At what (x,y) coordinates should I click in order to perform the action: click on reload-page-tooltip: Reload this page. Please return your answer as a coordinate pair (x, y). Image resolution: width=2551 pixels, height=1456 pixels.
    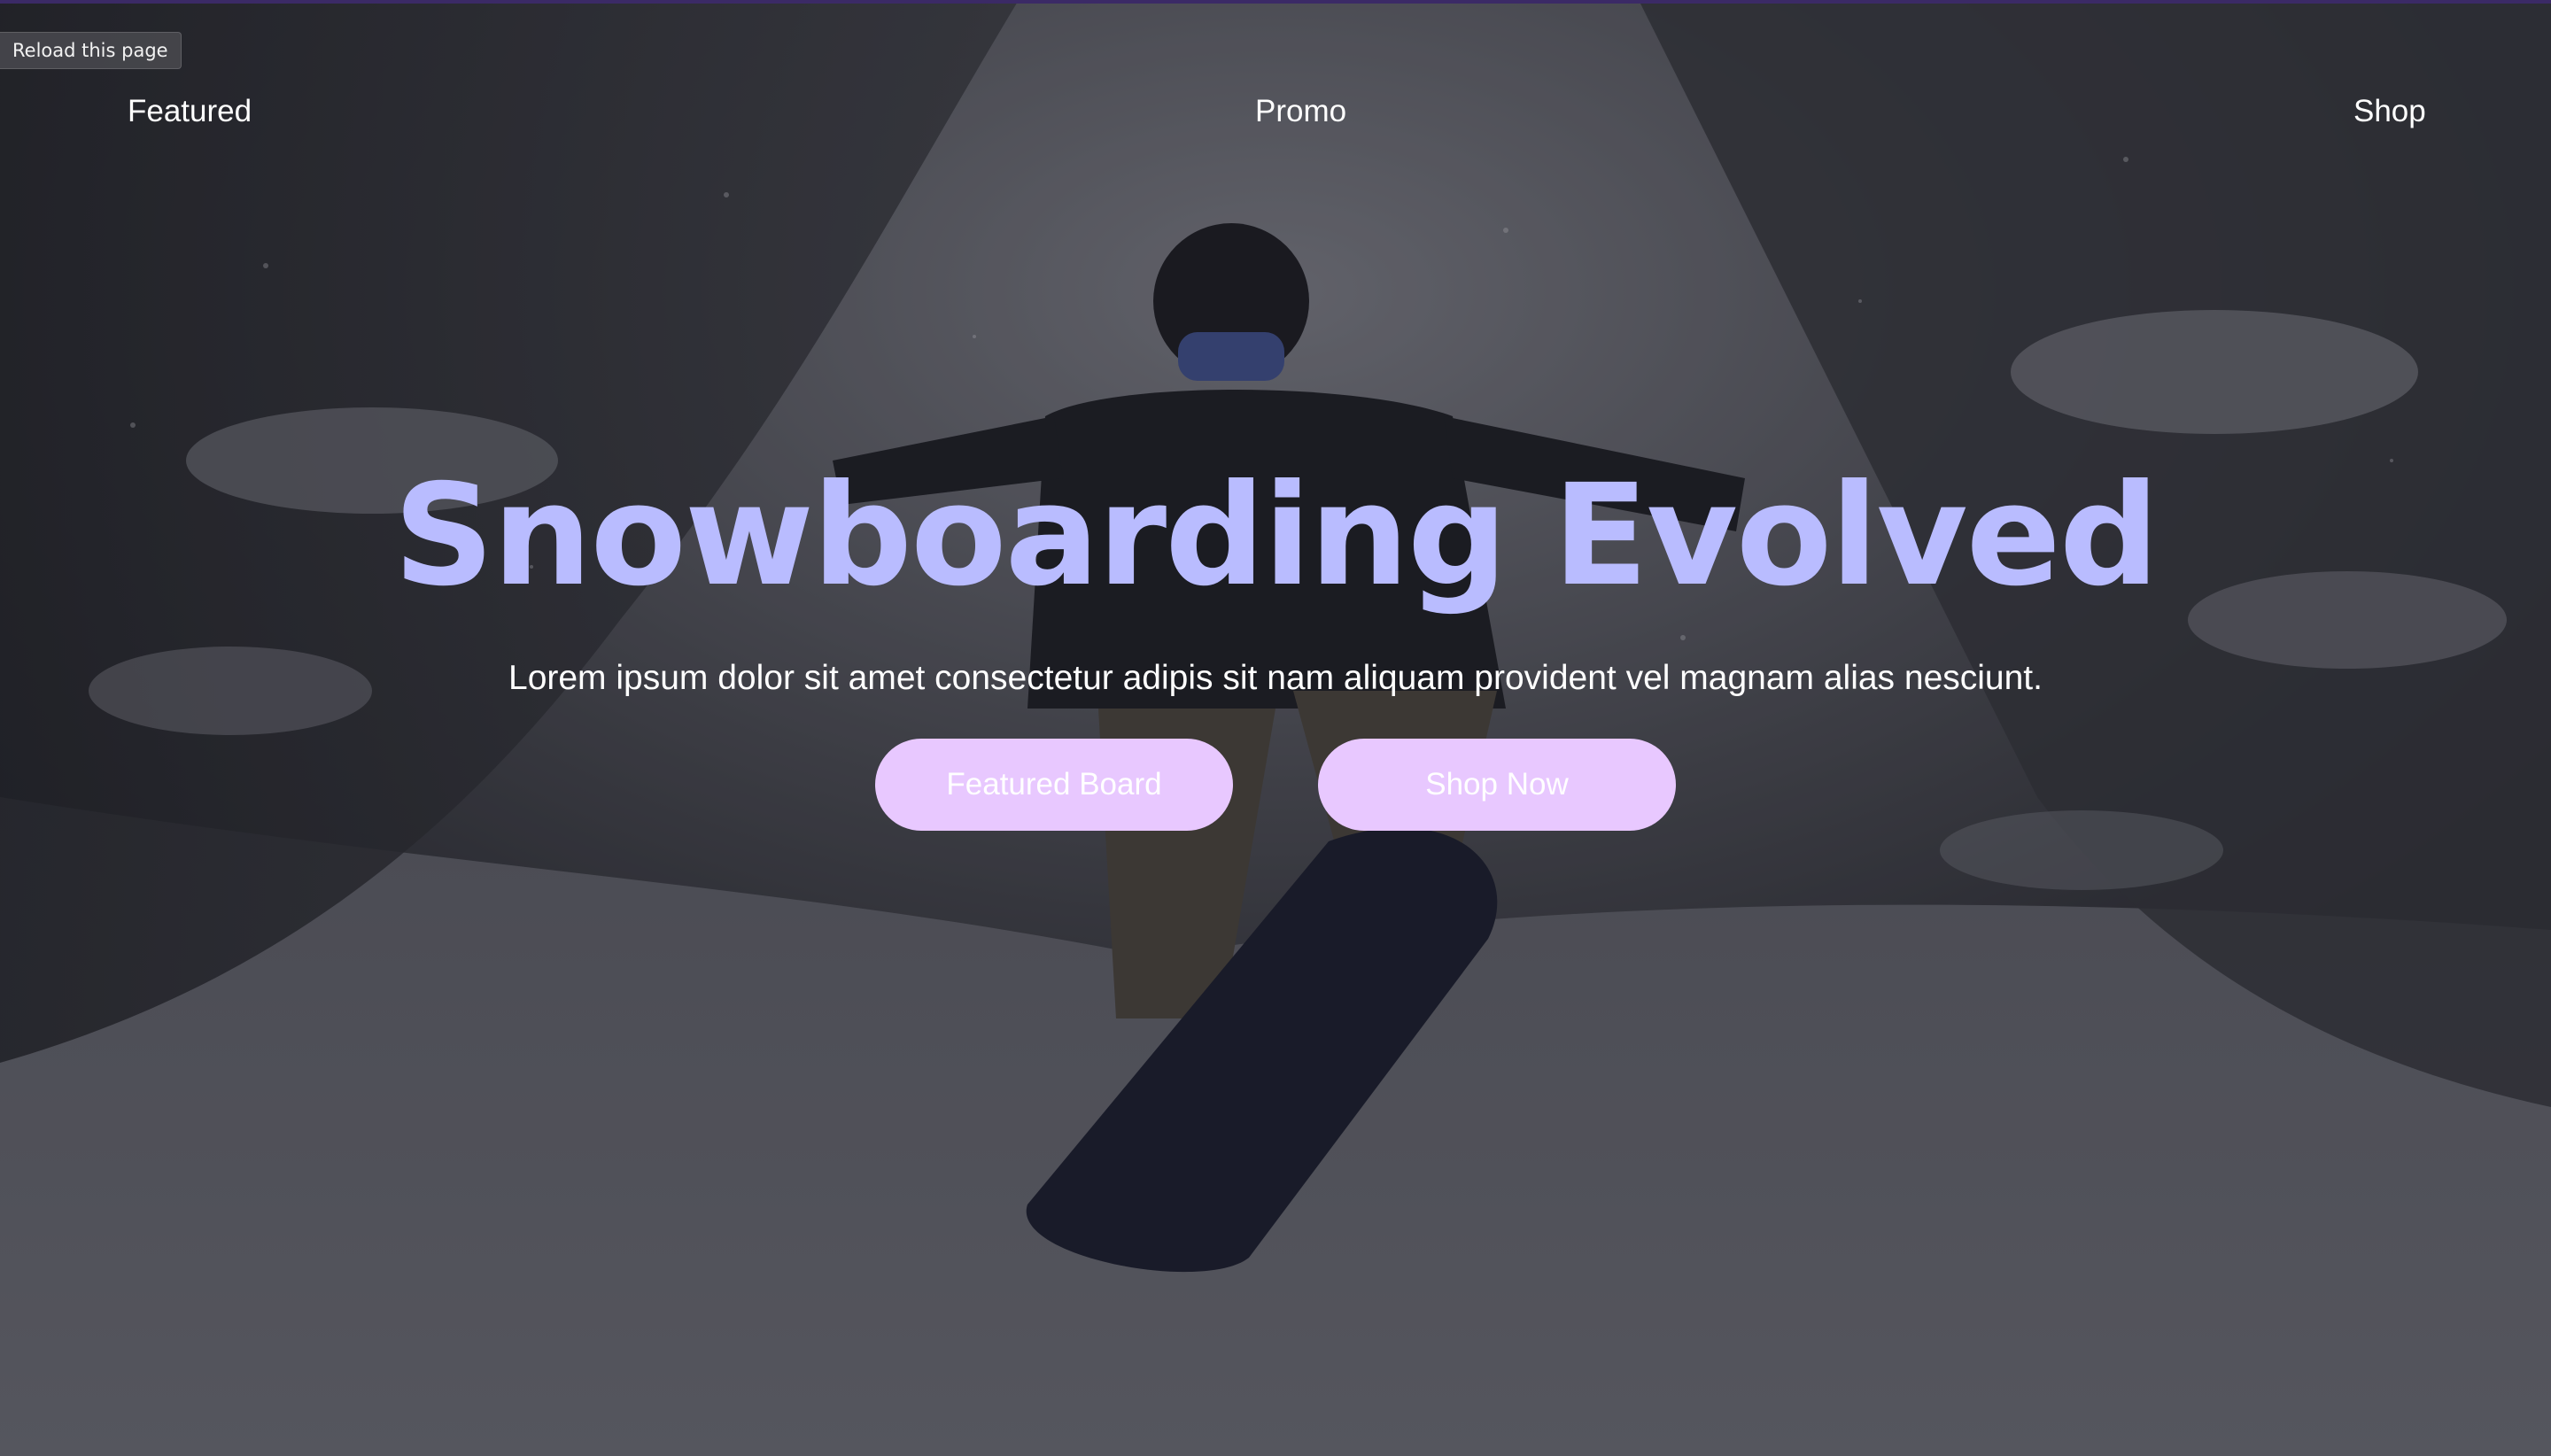
    Looking at the image, I should click on (91, 50).